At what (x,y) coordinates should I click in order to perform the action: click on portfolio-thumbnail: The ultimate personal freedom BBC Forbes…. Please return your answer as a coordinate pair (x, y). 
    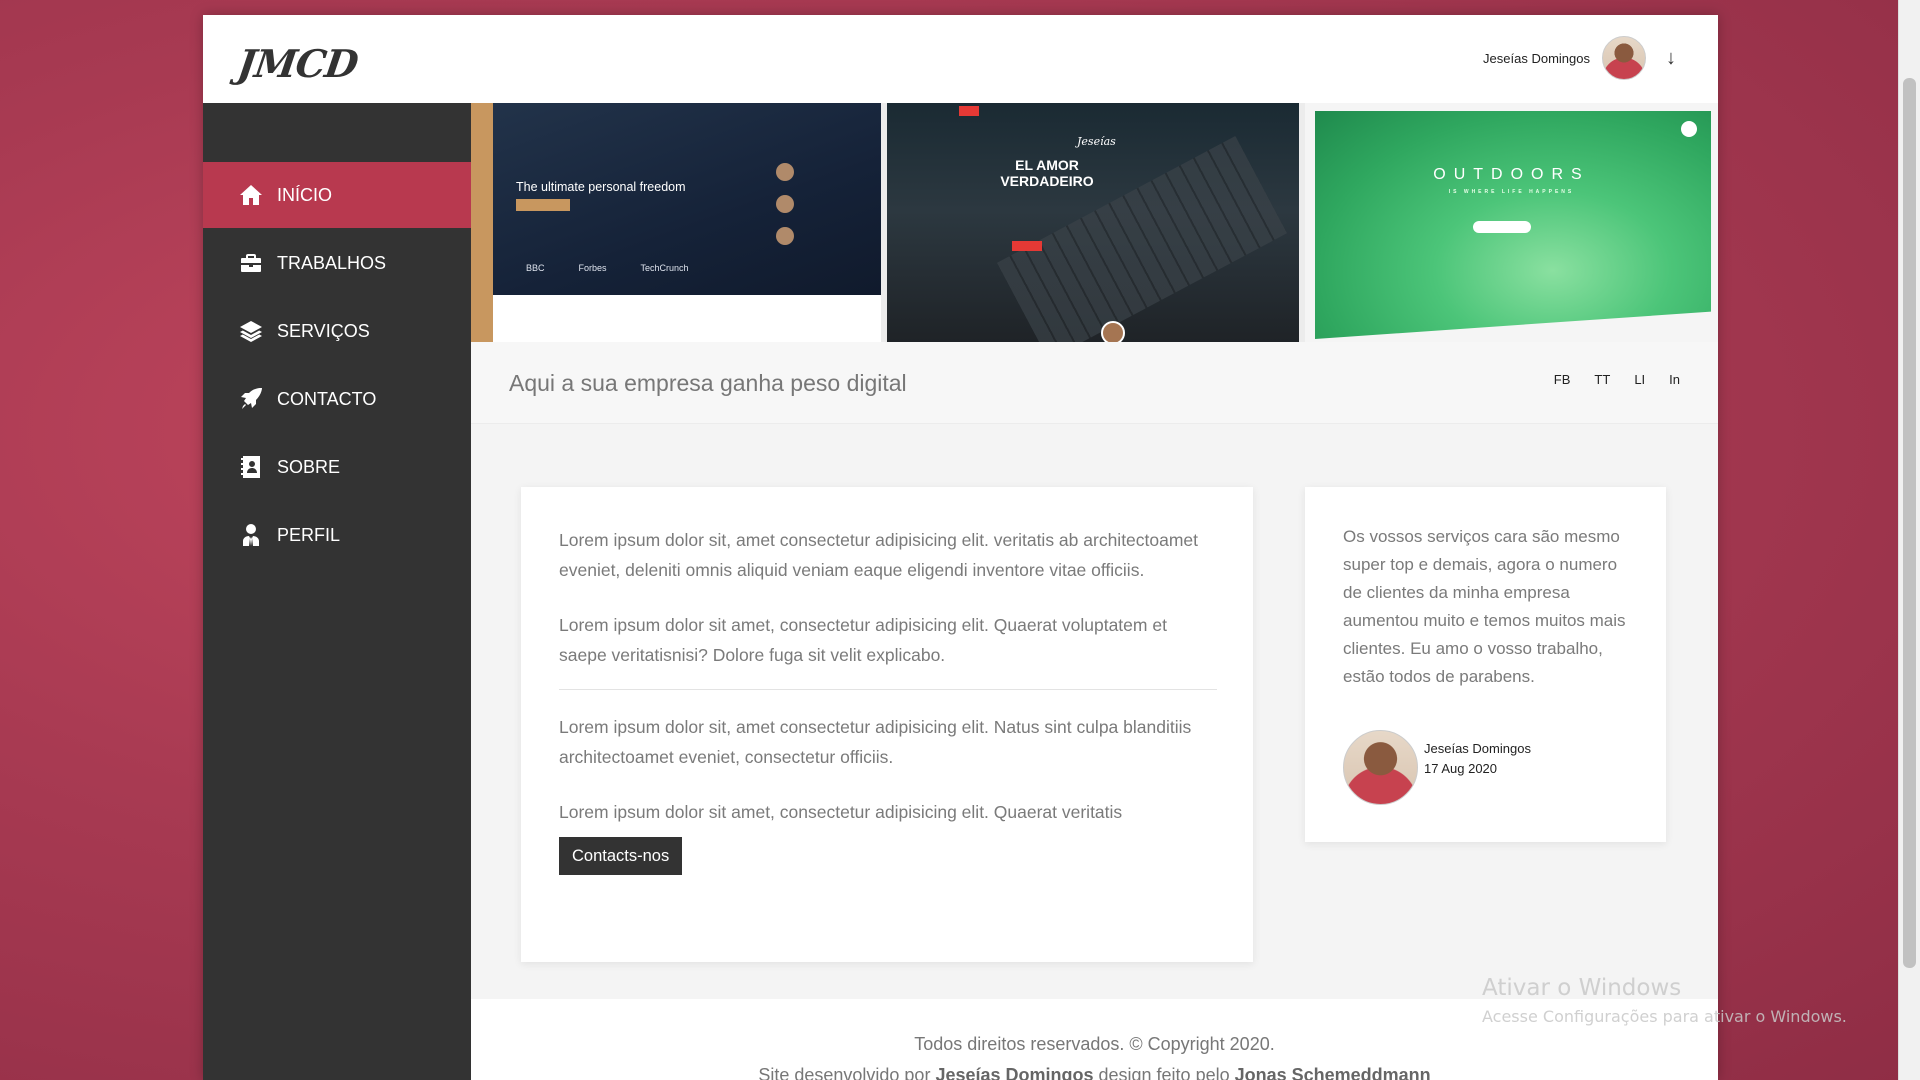
    Looking at the image, I should click on (676, 222).